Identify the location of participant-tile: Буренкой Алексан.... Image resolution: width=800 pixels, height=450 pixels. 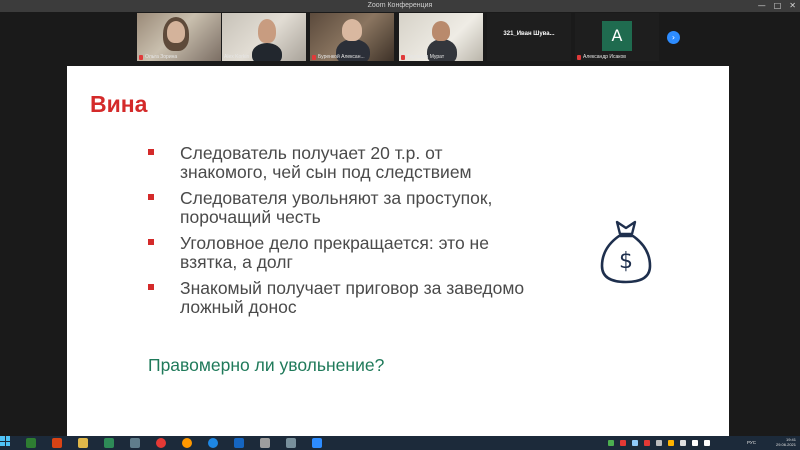
(352, 37).